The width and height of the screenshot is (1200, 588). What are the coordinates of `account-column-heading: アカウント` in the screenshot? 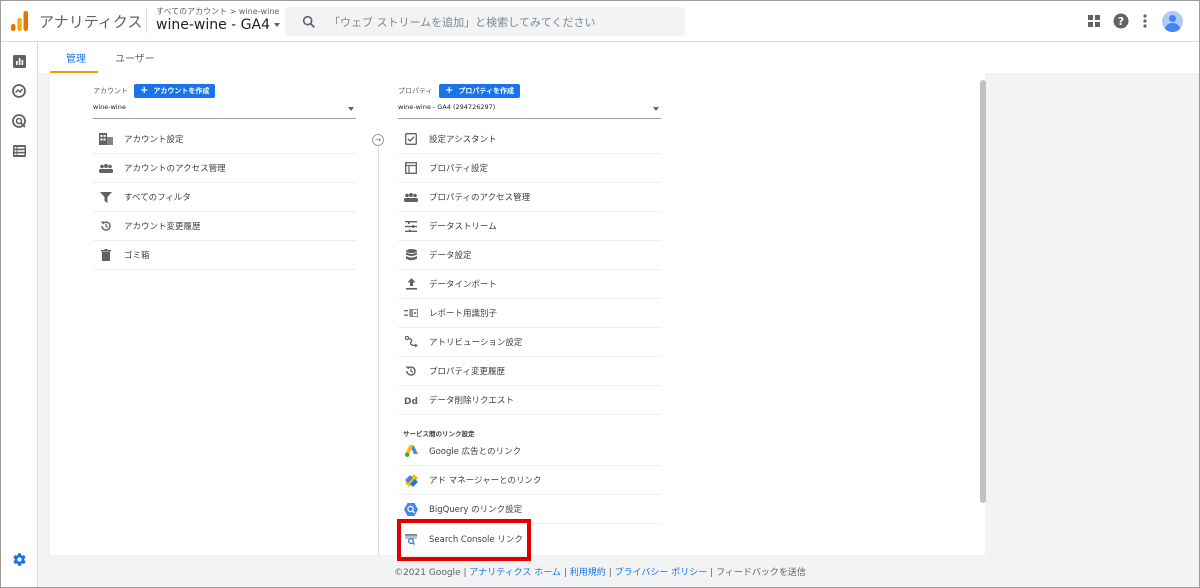 It's located at (110, 91).